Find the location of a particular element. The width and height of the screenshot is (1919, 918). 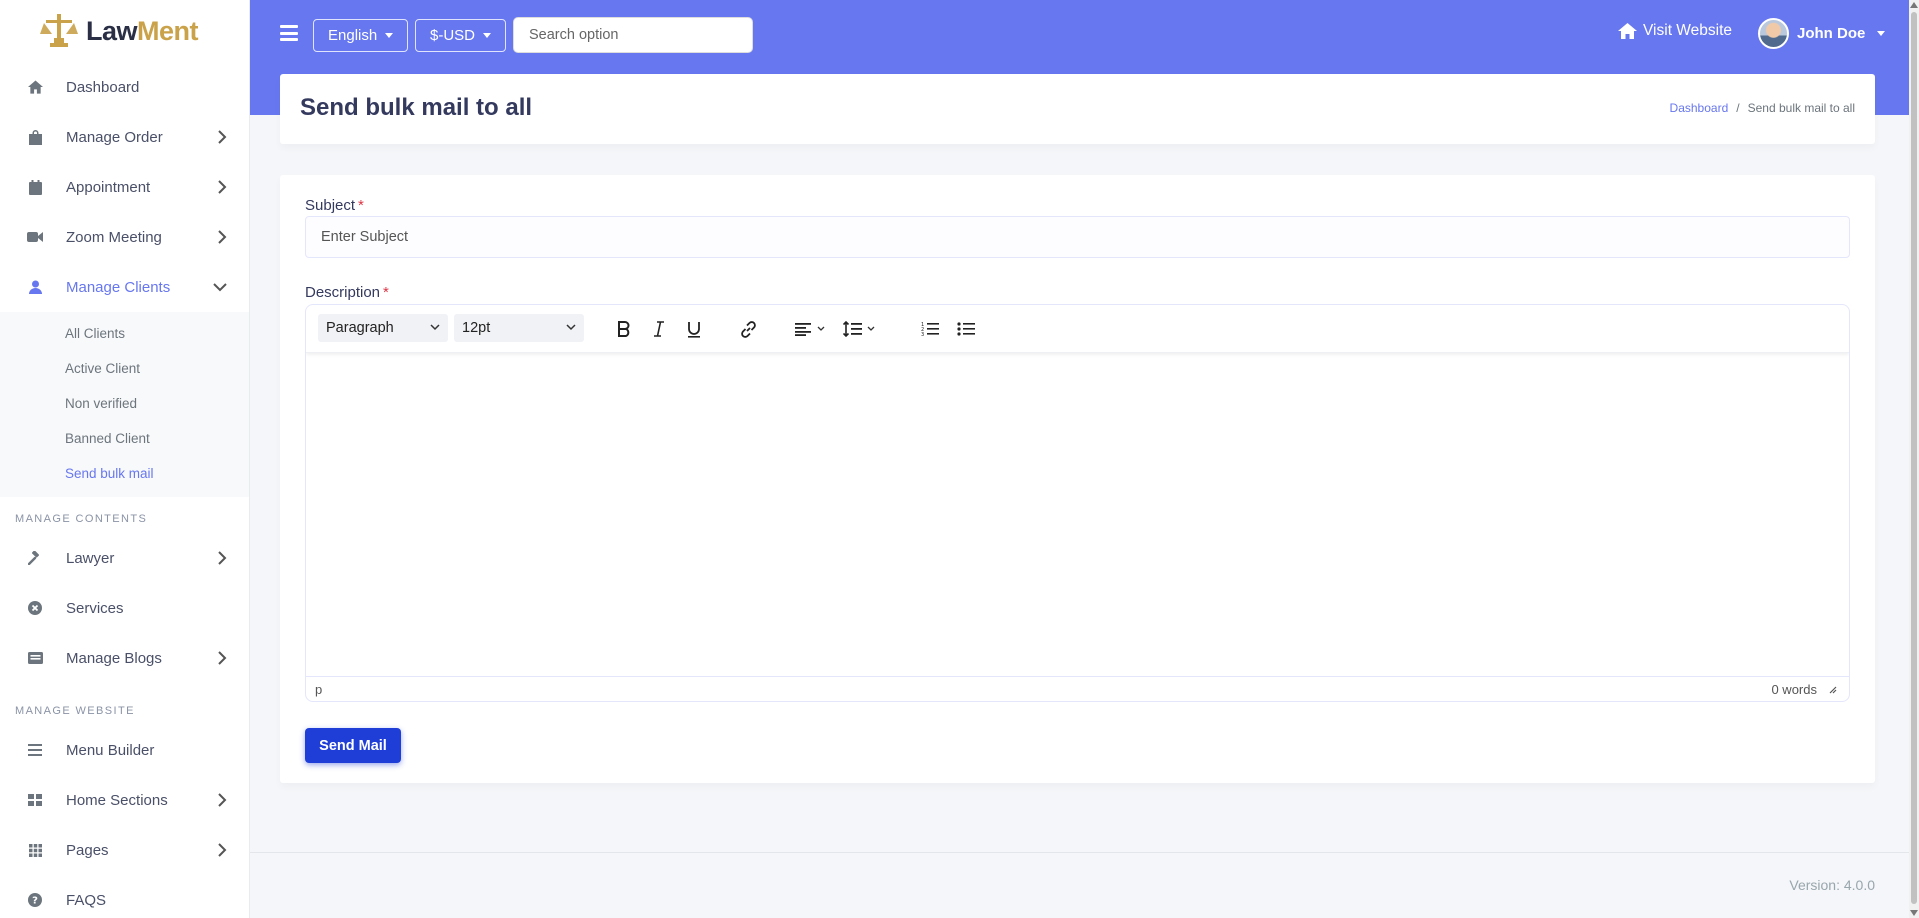

link-button is located at coordinates (748, 329).